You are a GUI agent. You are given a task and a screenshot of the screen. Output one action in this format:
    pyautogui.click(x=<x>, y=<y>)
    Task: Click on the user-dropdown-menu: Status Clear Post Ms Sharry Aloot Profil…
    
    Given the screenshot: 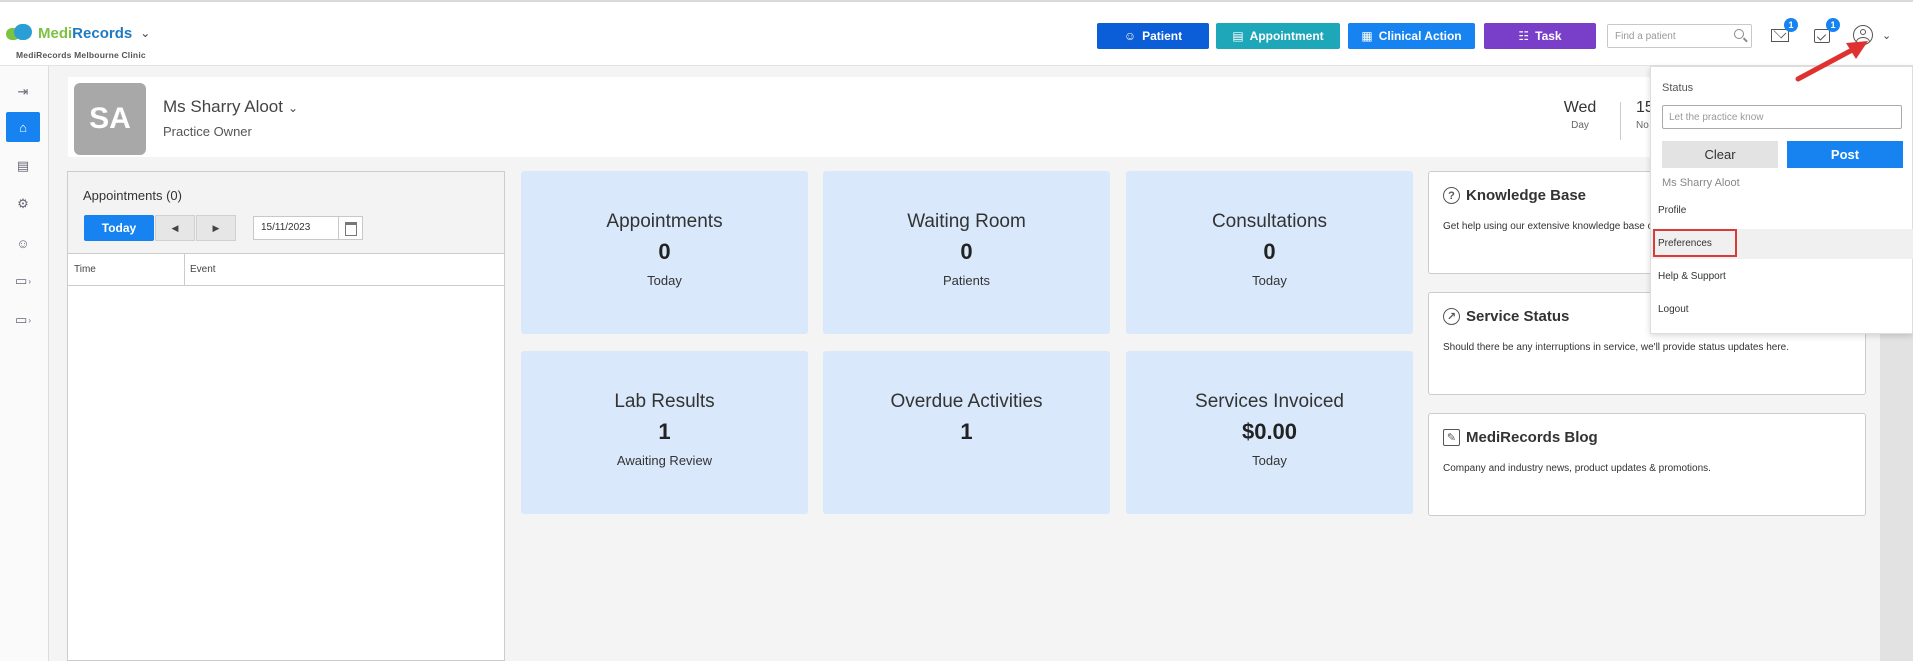 What is the action you would take?
    pyautogui.click(x=1781, y=200)
    